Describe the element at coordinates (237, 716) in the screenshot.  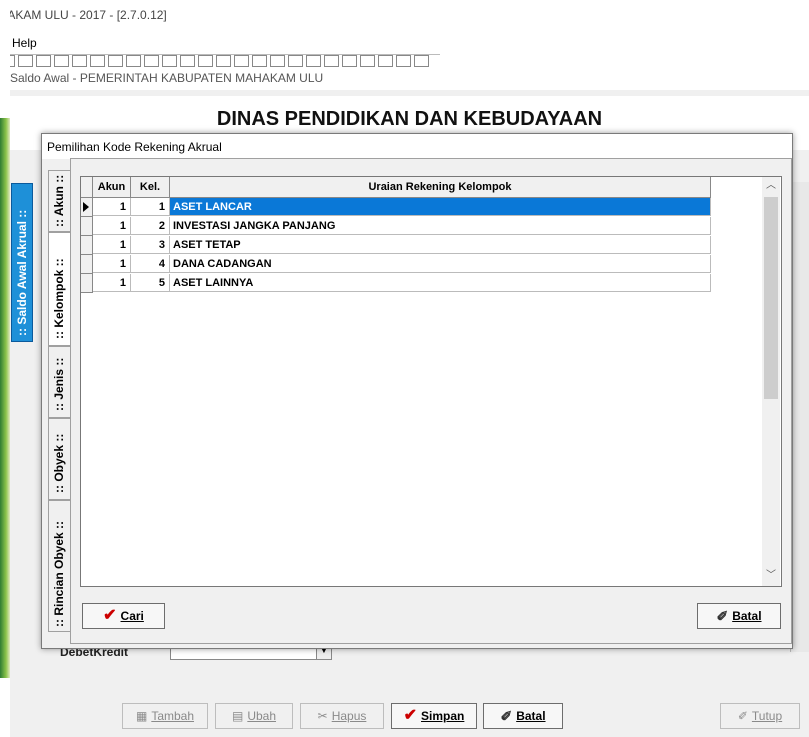
I see `edit-icon: ▤` at that location.